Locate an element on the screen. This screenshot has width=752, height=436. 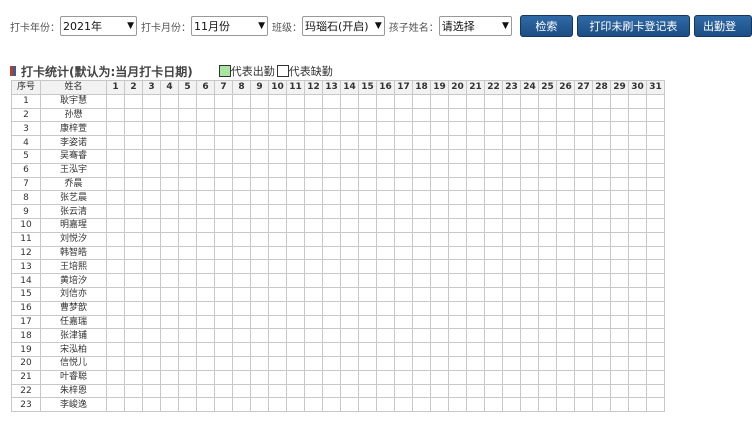
search-button: 检索 is located at coordinates (546, 26).